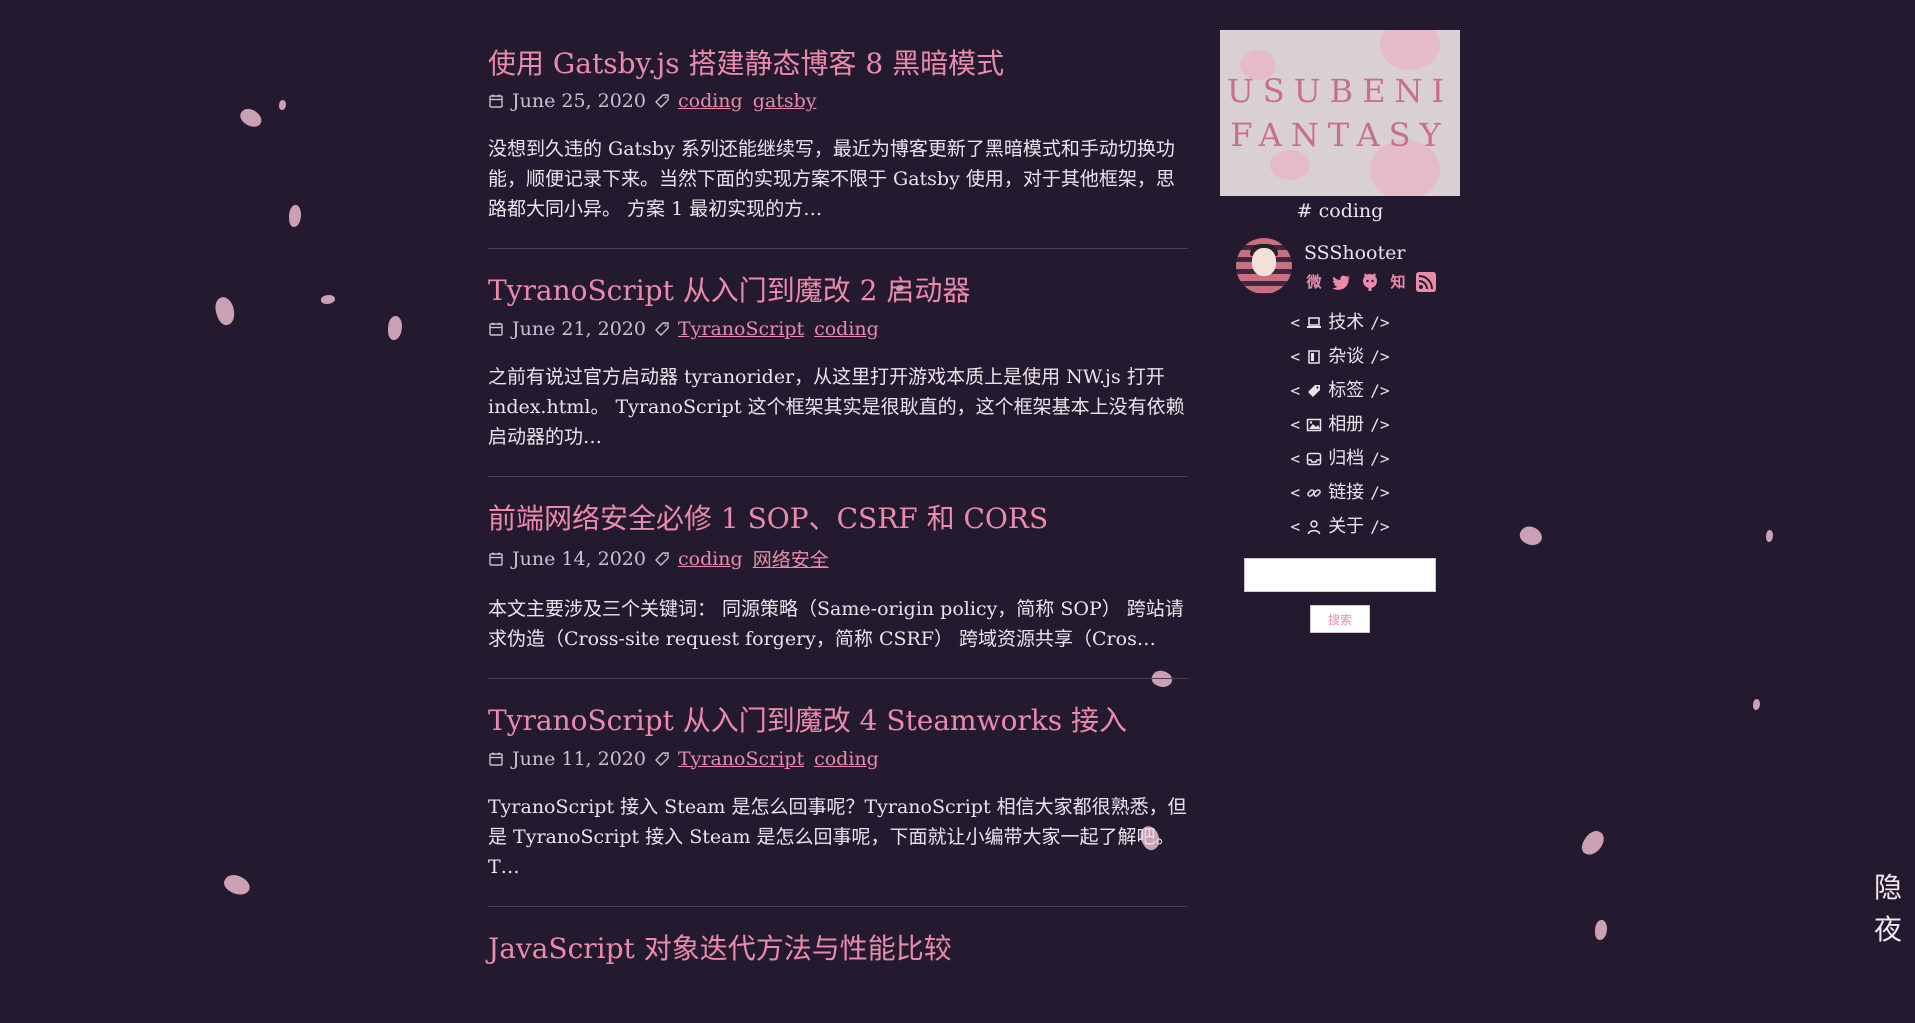 The image size is (1915, 1023). Describe the element at coordinates (579, 558) in the screenshot. I see `post-date: June 14, 2020` at that location.